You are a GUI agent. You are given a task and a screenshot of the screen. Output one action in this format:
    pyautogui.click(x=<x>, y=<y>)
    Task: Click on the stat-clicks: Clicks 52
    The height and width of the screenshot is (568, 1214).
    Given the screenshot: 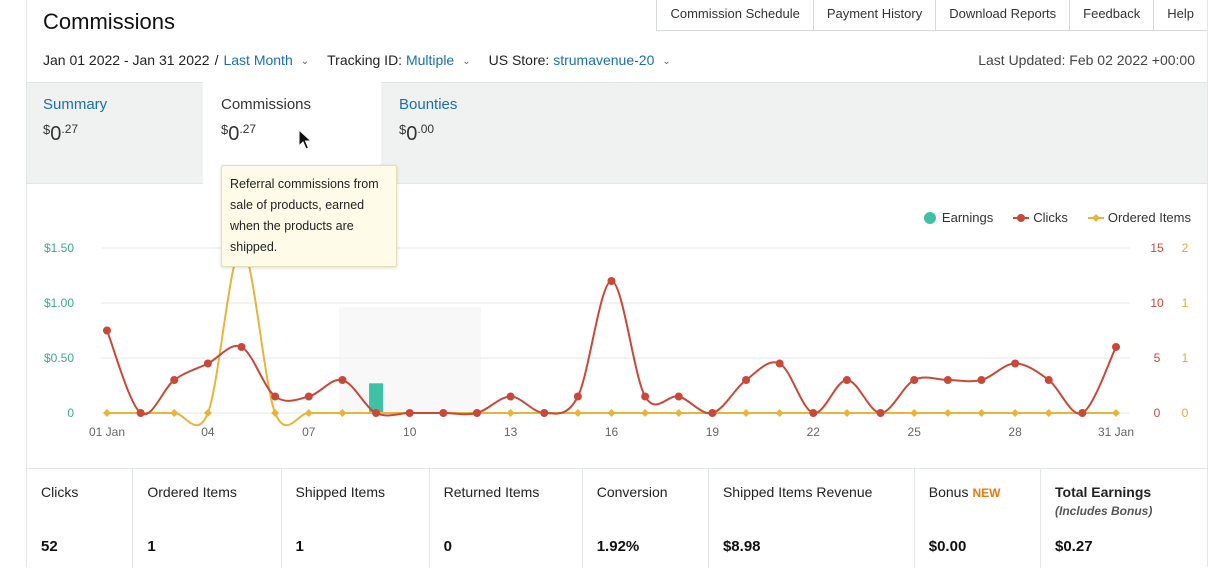 What is the action you would take?
    pyautogui.click(x=80, y=518)
    